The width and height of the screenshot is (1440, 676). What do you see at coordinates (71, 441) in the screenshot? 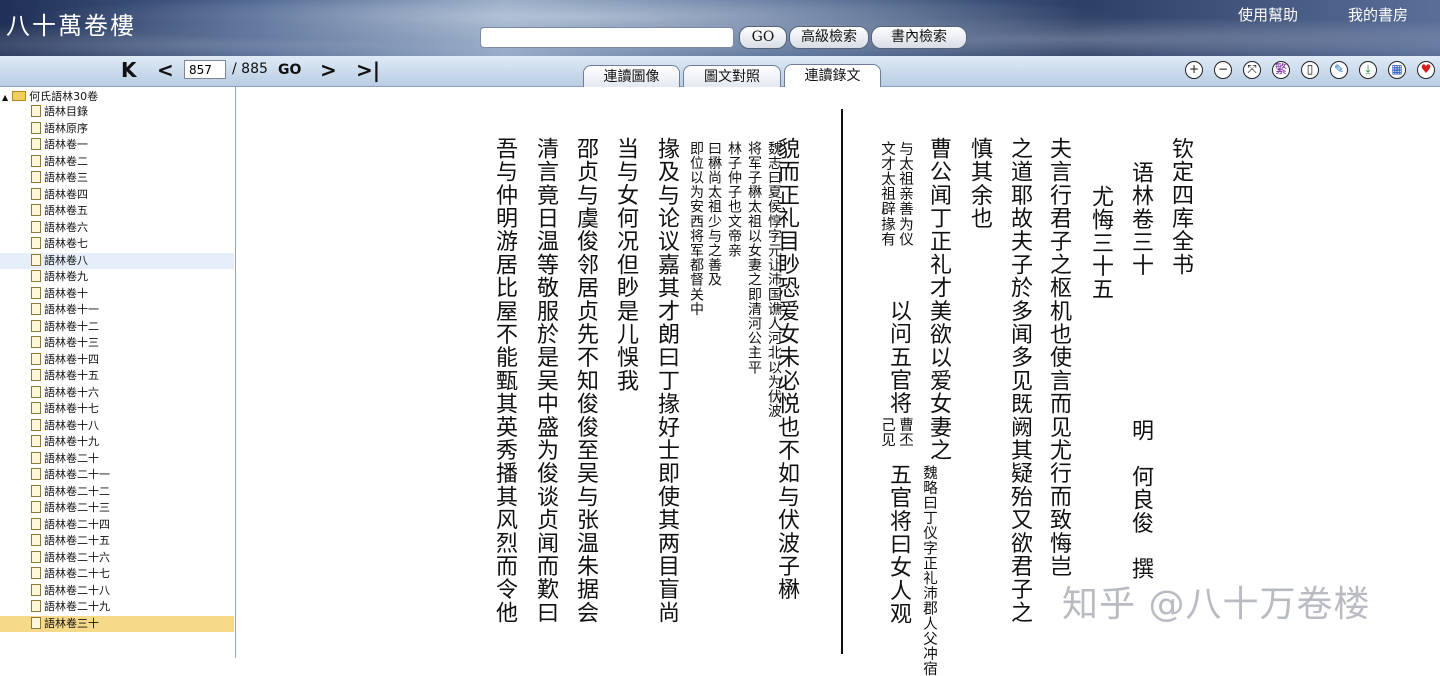
I see `sidebar-item-label: 語林卷十九` at bounding box center [71, 441].